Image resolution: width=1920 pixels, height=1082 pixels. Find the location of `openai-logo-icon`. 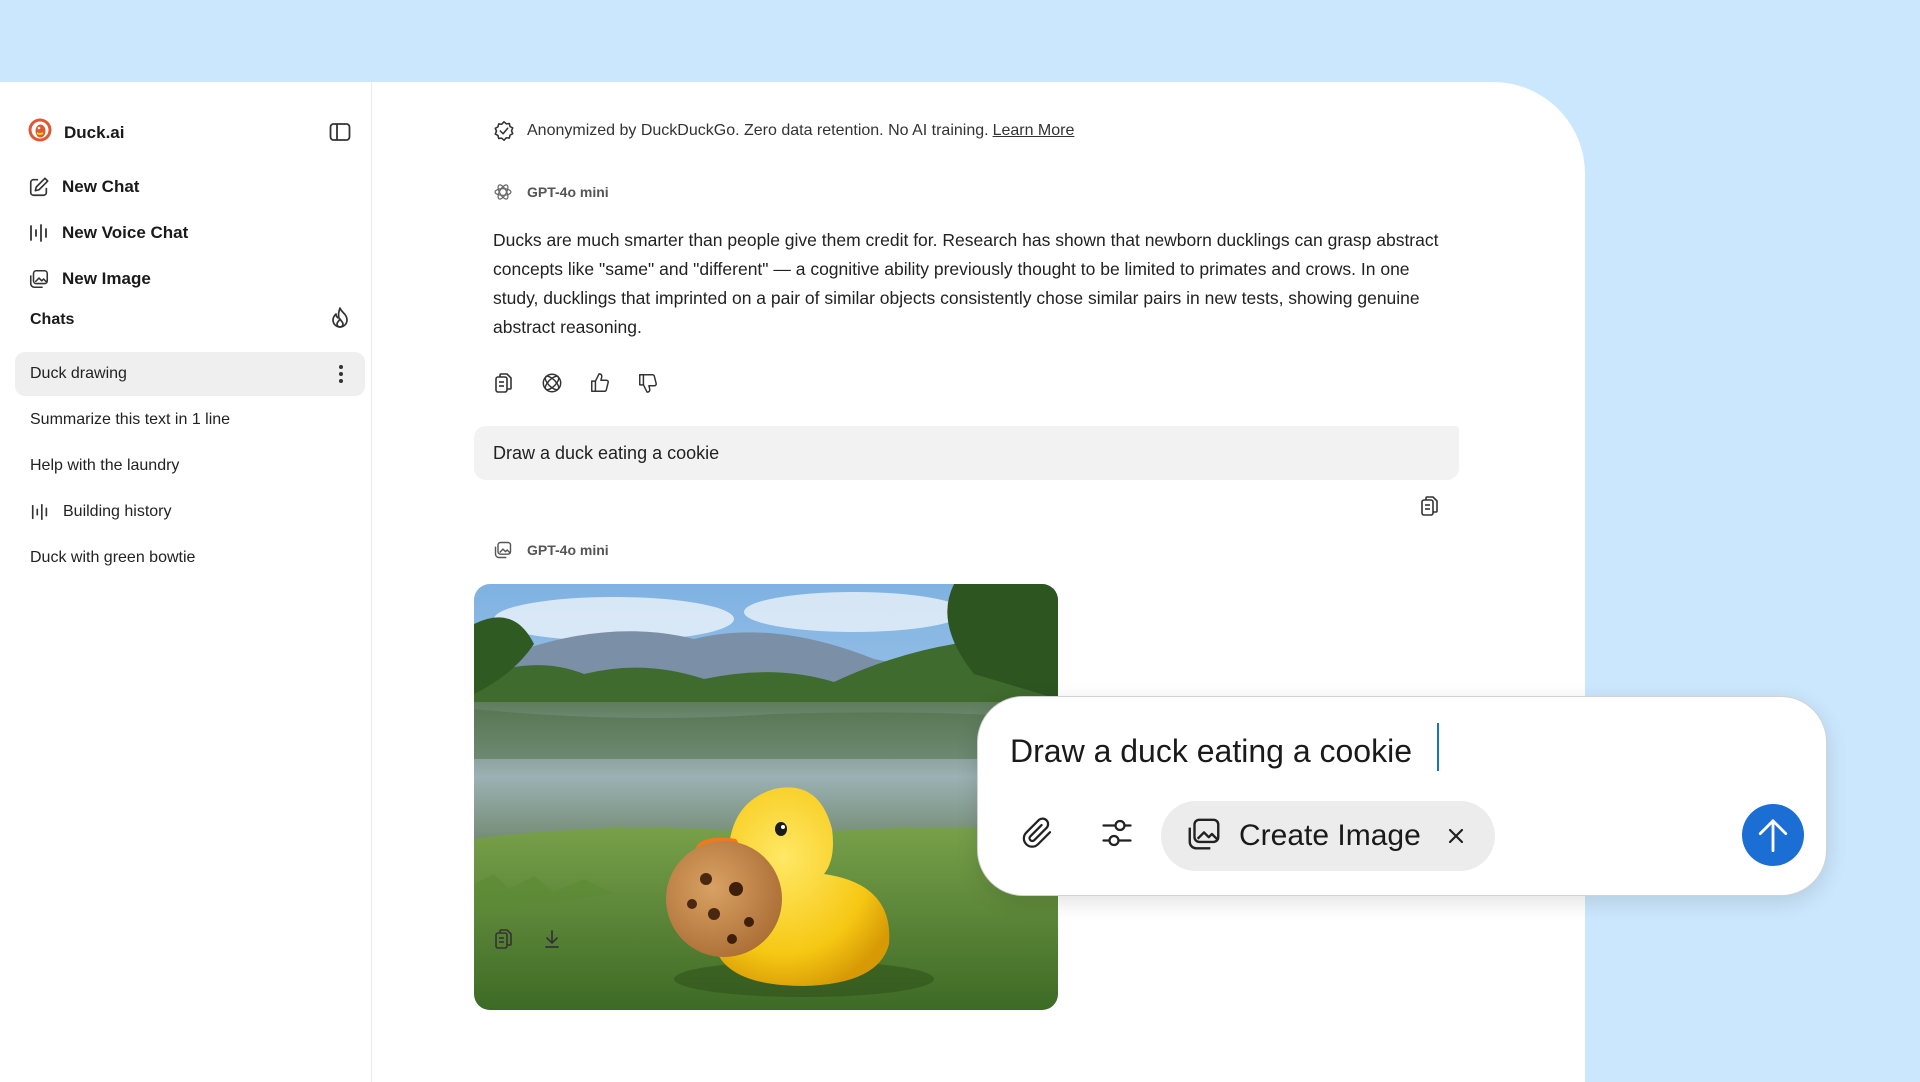

openai-logo-icon is located at coordinates (504, 192).